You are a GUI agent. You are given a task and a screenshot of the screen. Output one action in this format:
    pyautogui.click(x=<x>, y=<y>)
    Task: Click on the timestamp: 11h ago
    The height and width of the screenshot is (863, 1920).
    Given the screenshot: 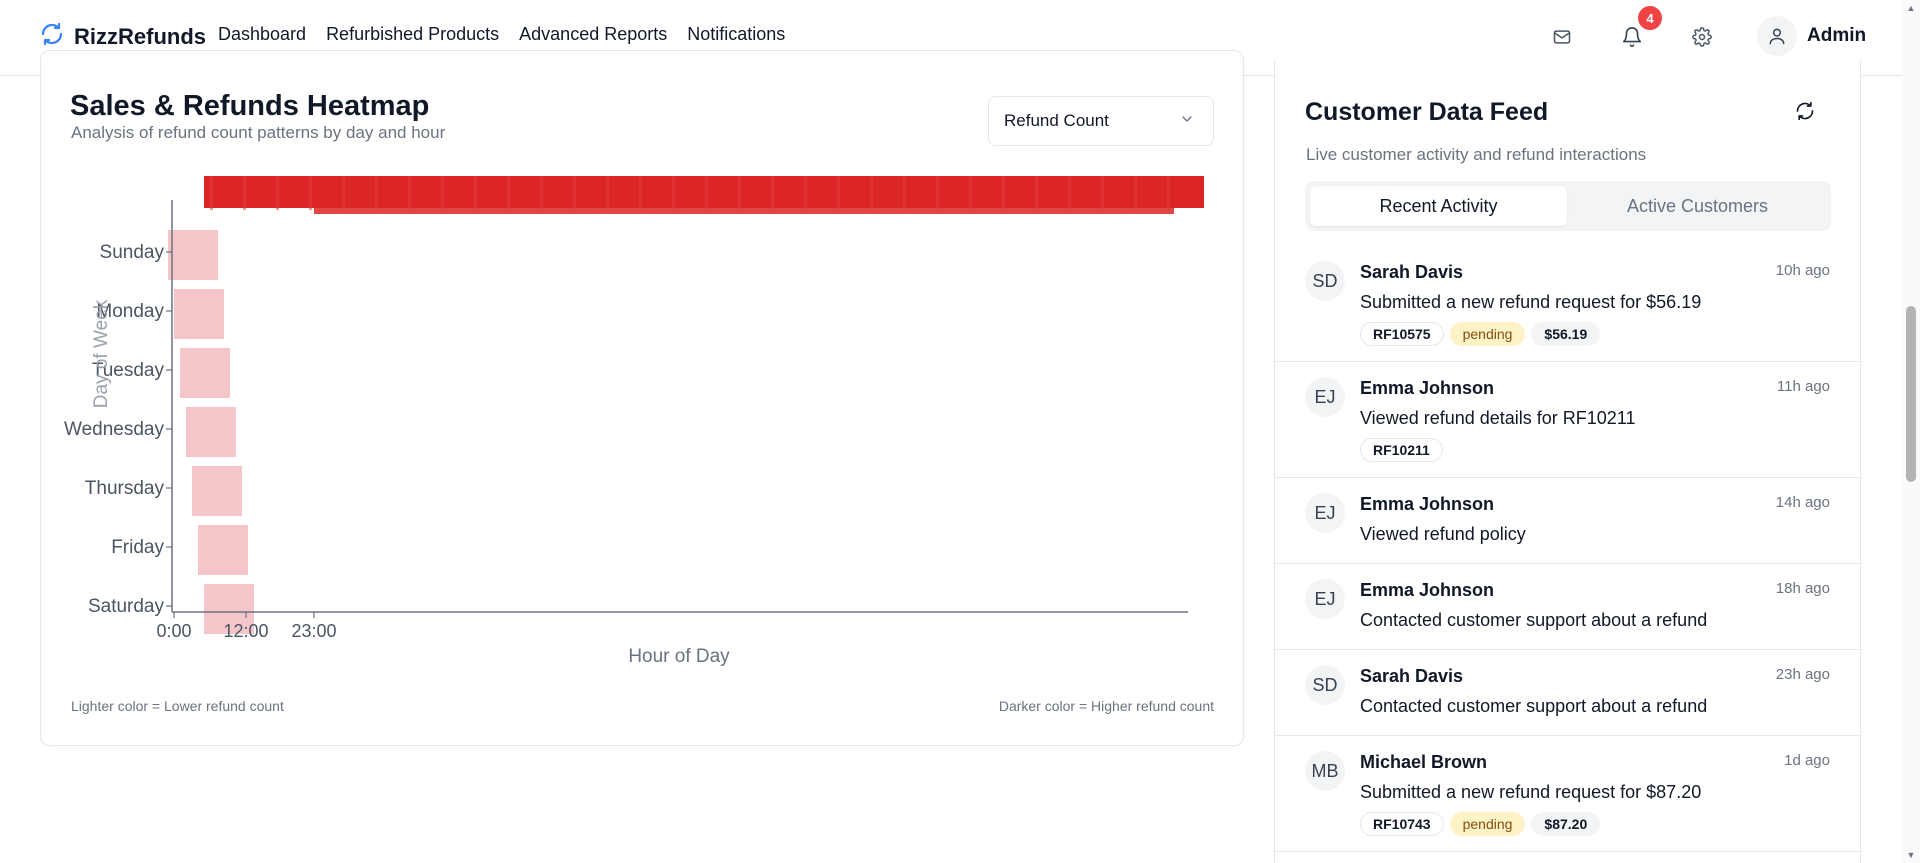 What is the action you would take?
    pyautogui.click(x=1803, y=386)
    